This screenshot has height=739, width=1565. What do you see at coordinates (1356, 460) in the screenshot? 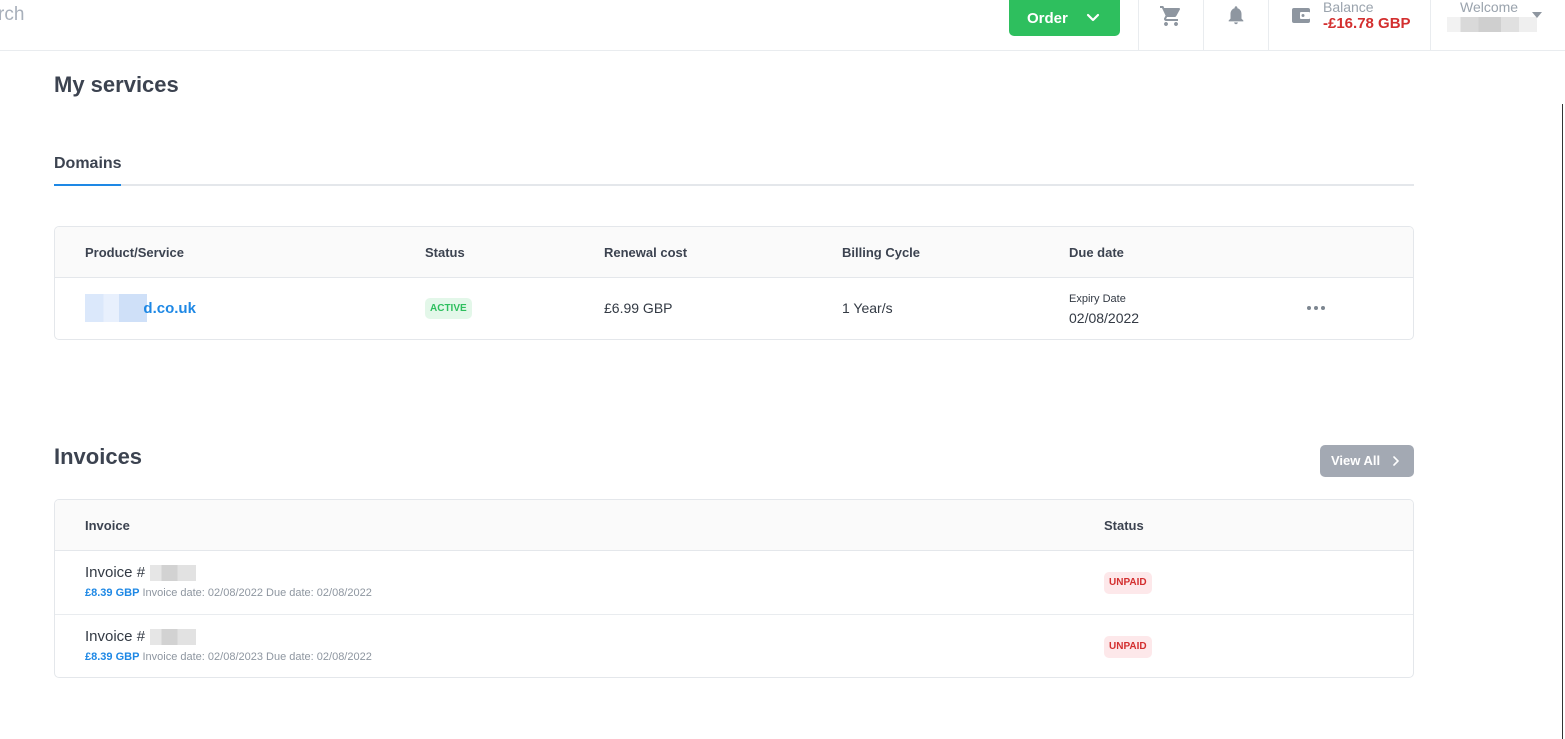
I see `view-all-label: View All` at bounding box center [1356, 460].